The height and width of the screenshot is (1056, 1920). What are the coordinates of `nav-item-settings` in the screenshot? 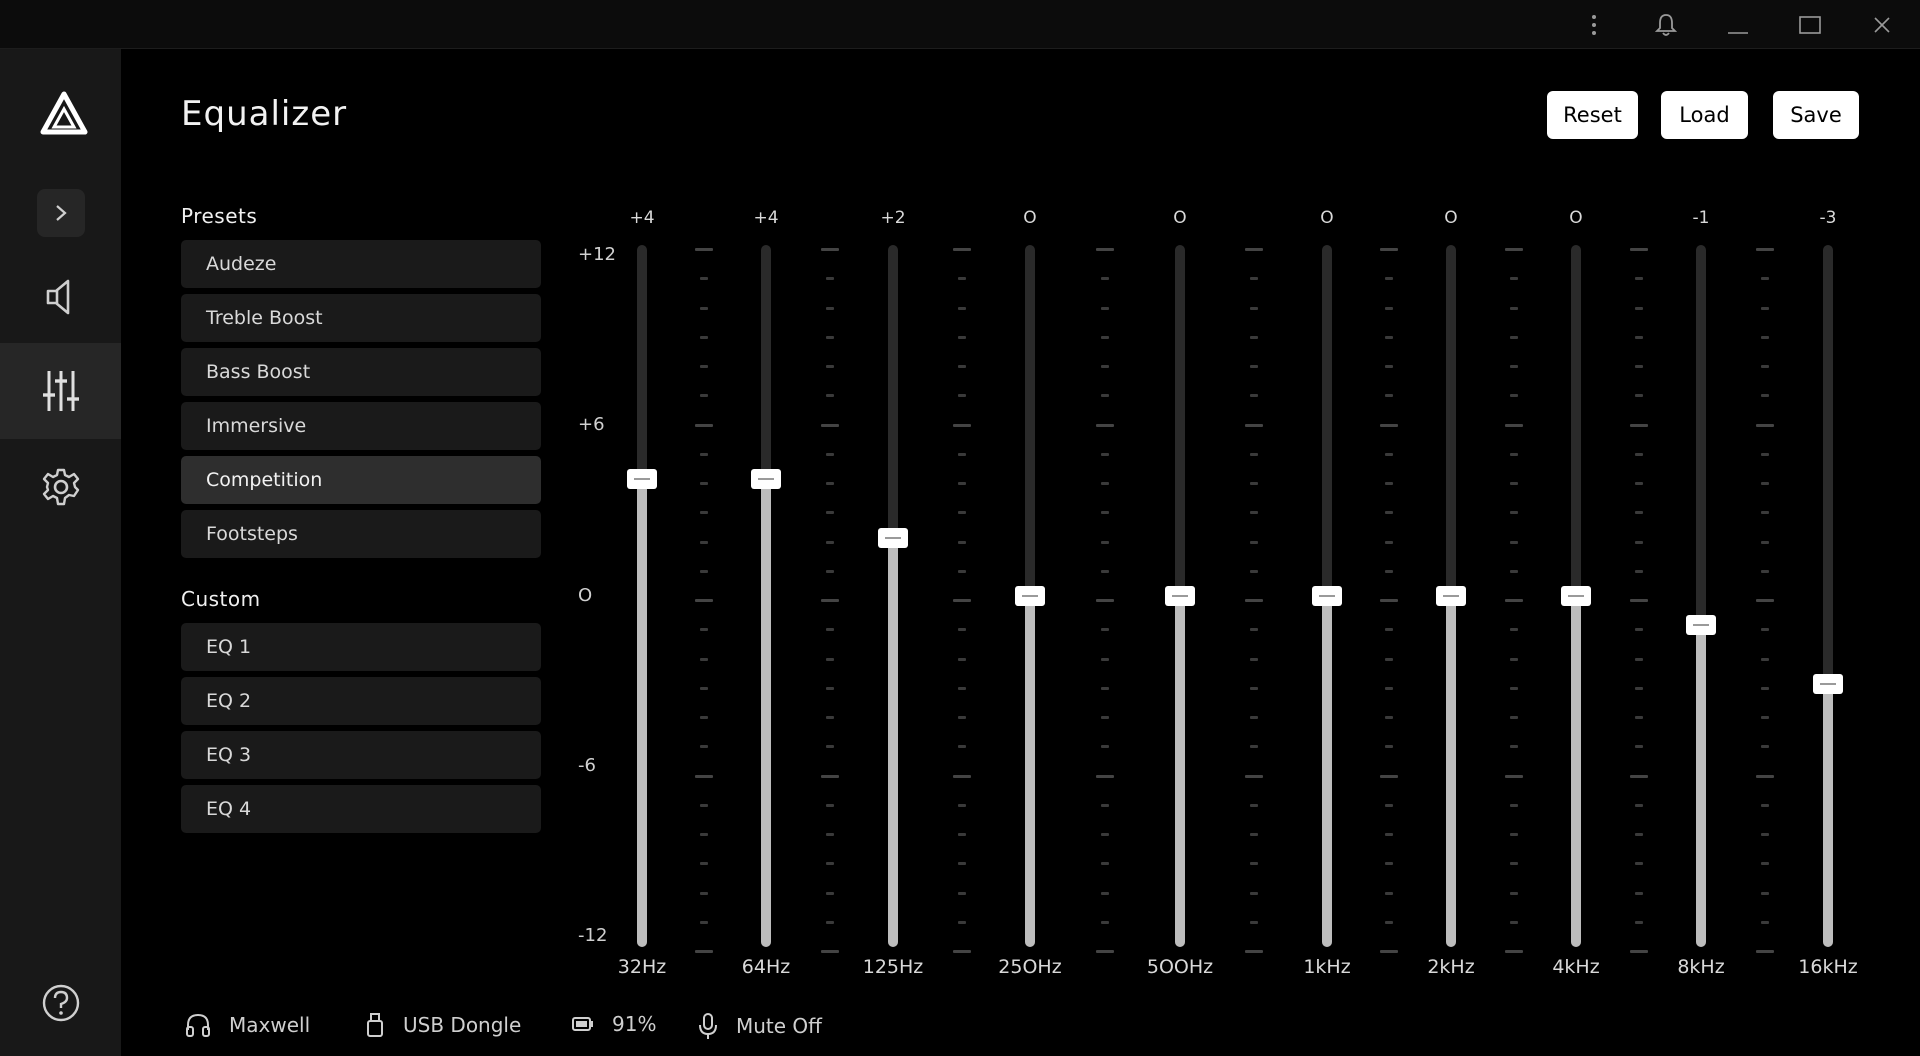 It's located at (60, 487).